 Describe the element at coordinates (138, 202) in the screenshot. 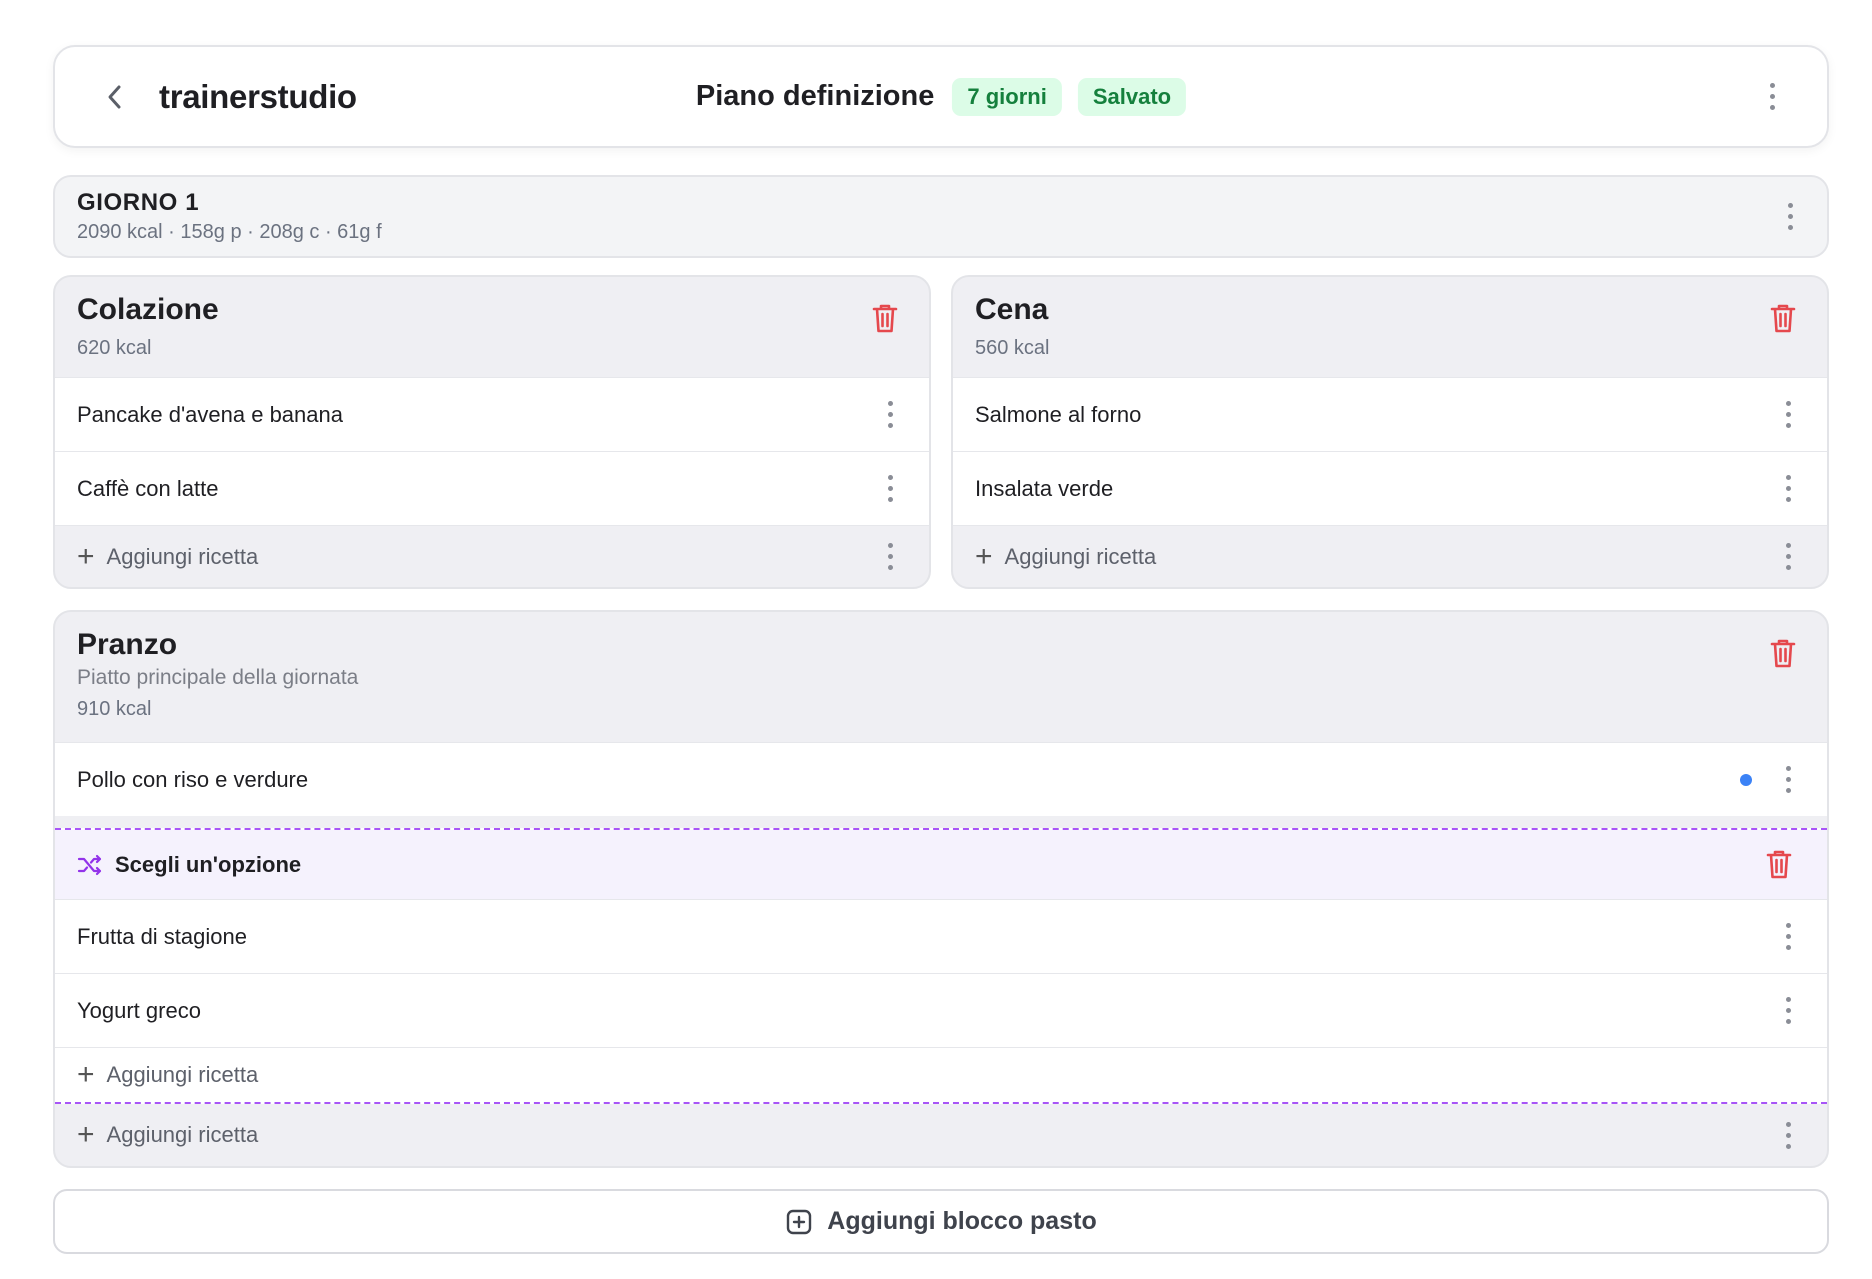

I see `day-title: GIORNO 1` at that location.